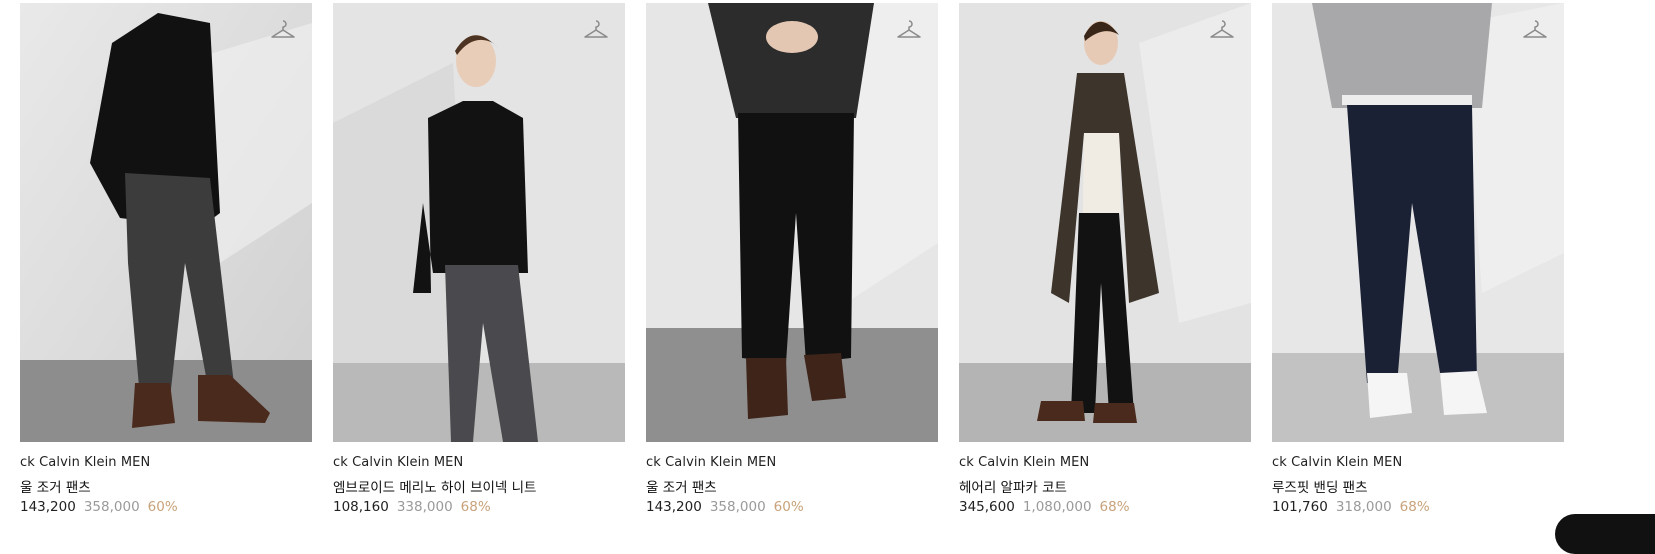 This screenshot has width=1655, height=554. What do you see at coordinates (1013, 486) in the screenshot?
I see `product-name: 헤어리 알파카 코트` at bounding box center [1013, 486].